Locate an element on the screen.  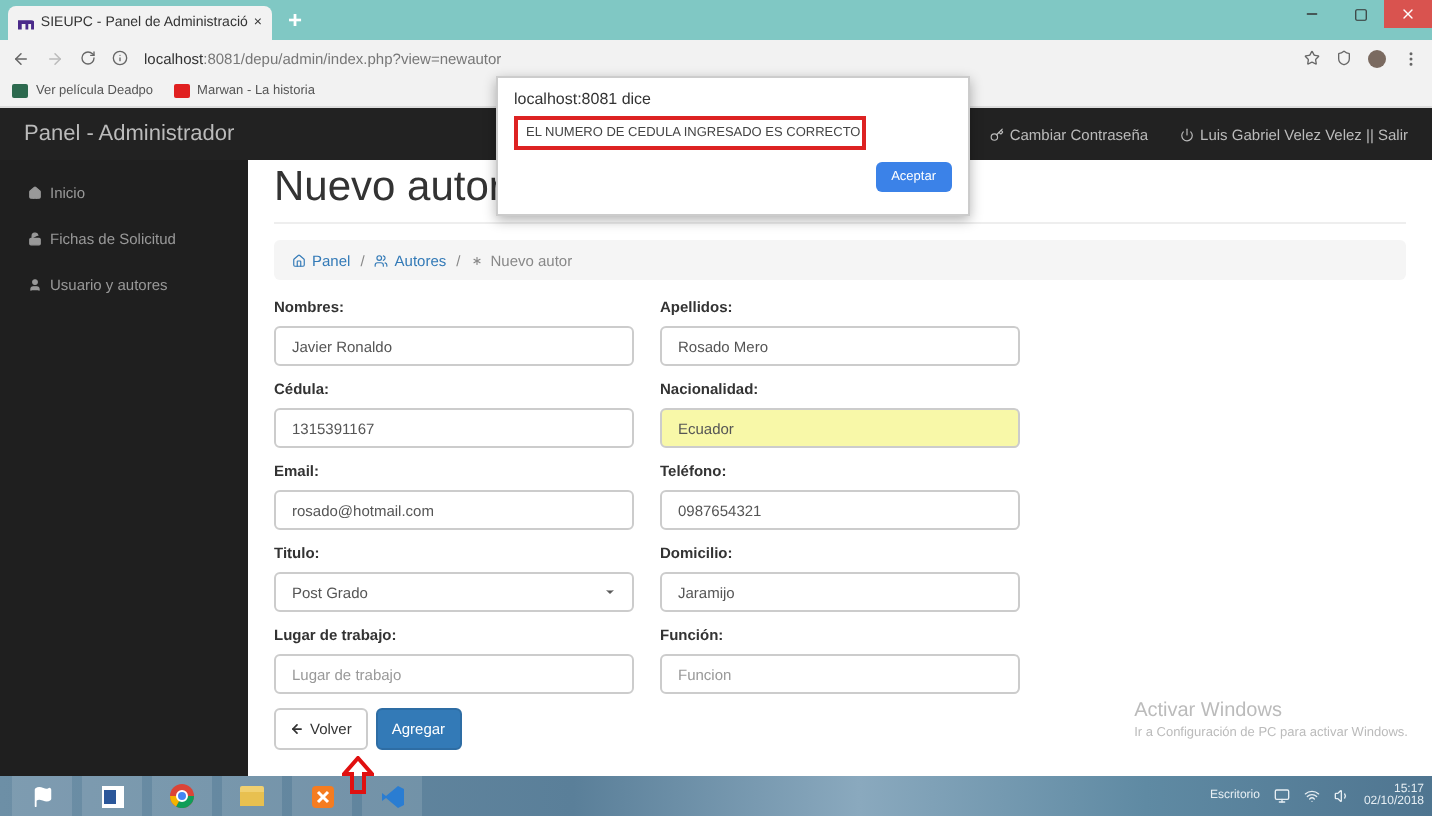
logo-icon is located at coordinates (26, 23).